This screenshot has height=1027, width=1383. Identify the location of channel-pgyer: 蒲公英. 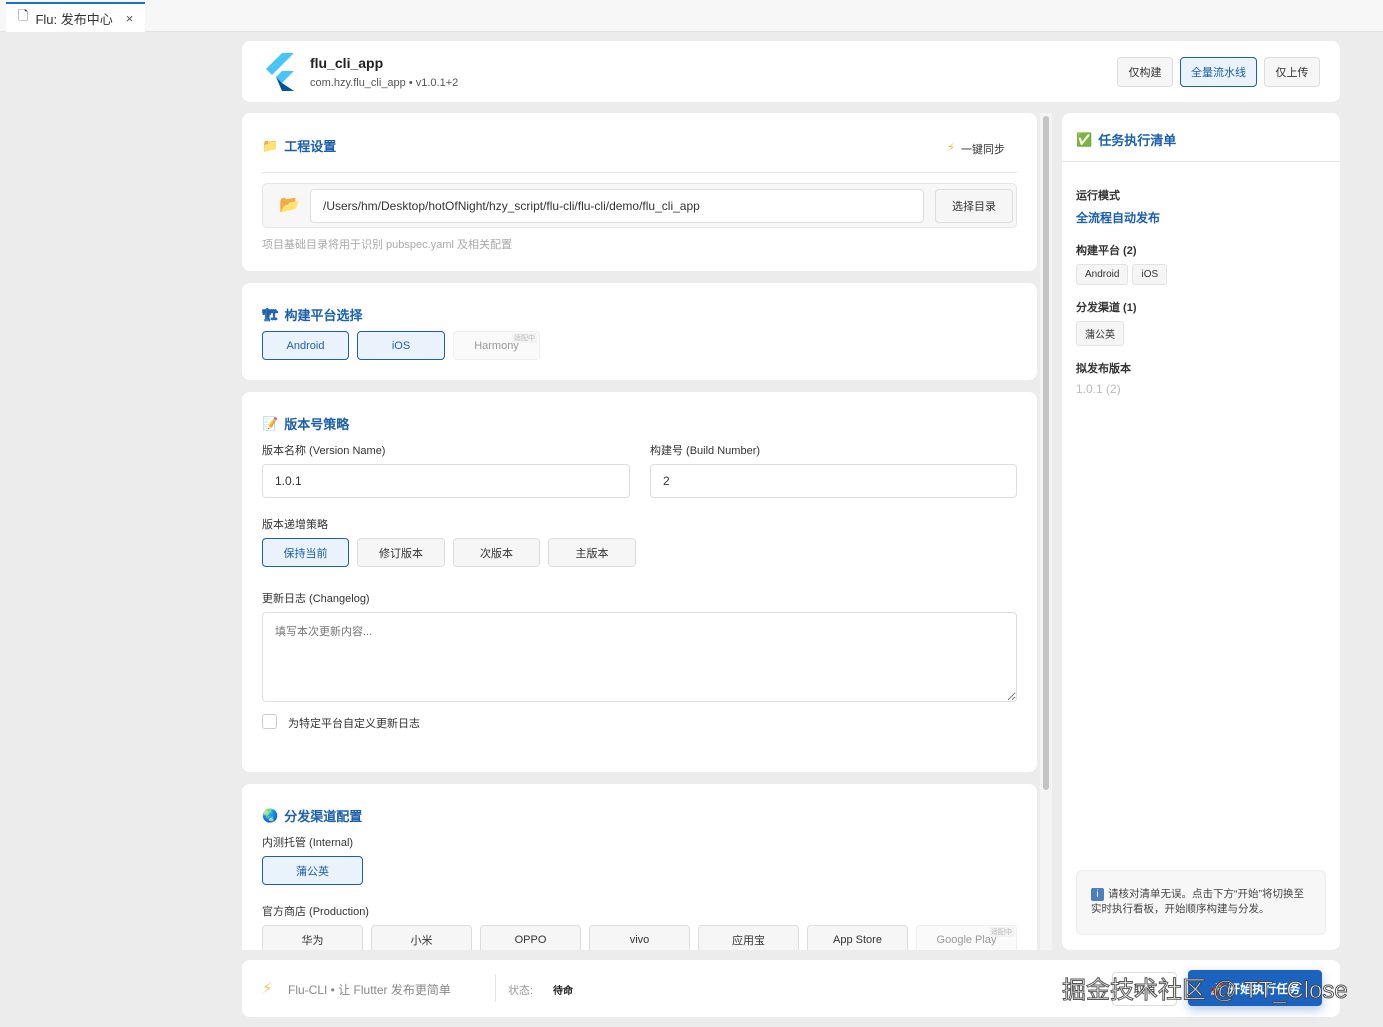
(312, 870).